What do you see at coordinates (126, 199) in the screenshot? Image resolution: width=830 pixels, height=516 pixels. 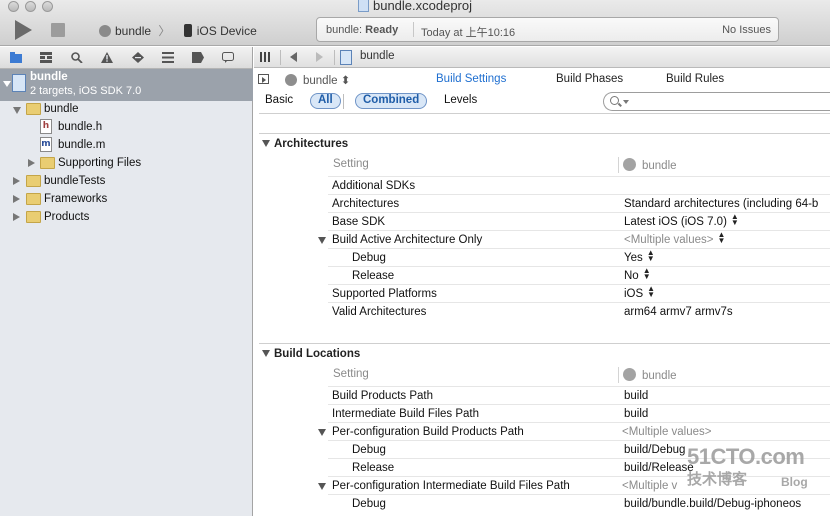 I see `tree-item-frameworks: Frameworks` at bounding box center [126, 199].